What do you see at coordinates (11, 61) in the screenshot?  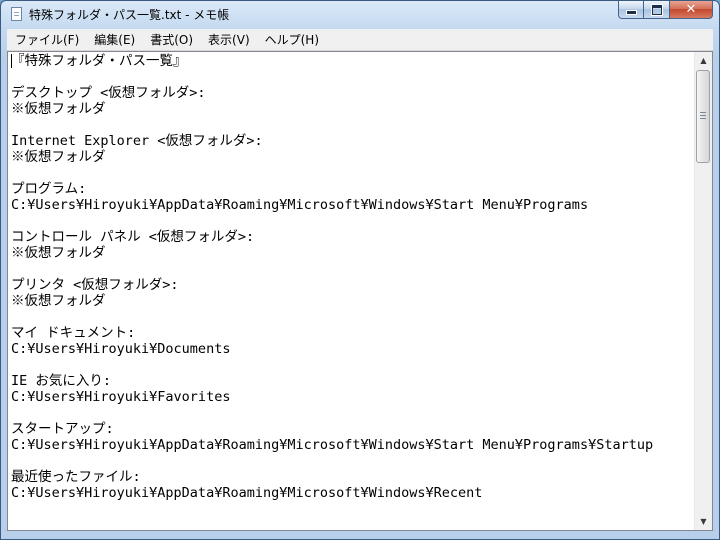 I see `text-caret` at bounding box center [11, 61].